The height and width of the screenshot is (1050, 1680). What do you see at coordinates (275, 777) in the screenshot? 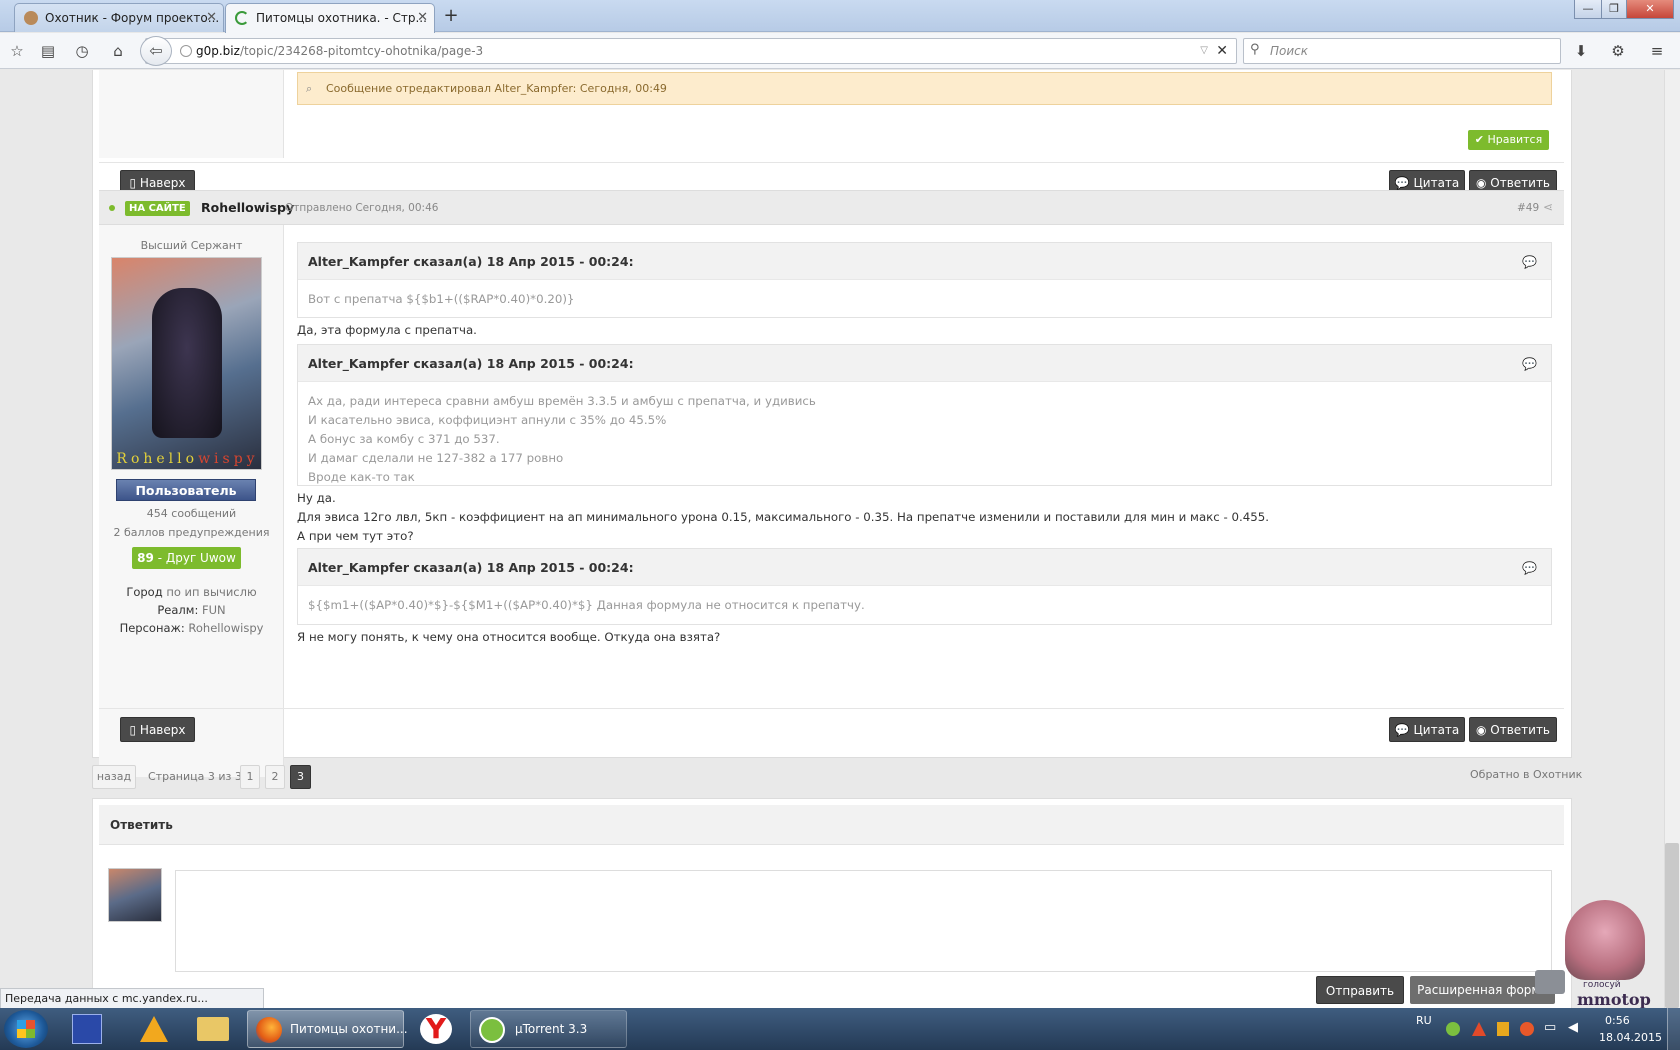
I see `page-link-2: 2` at bounding box center [275, 777].